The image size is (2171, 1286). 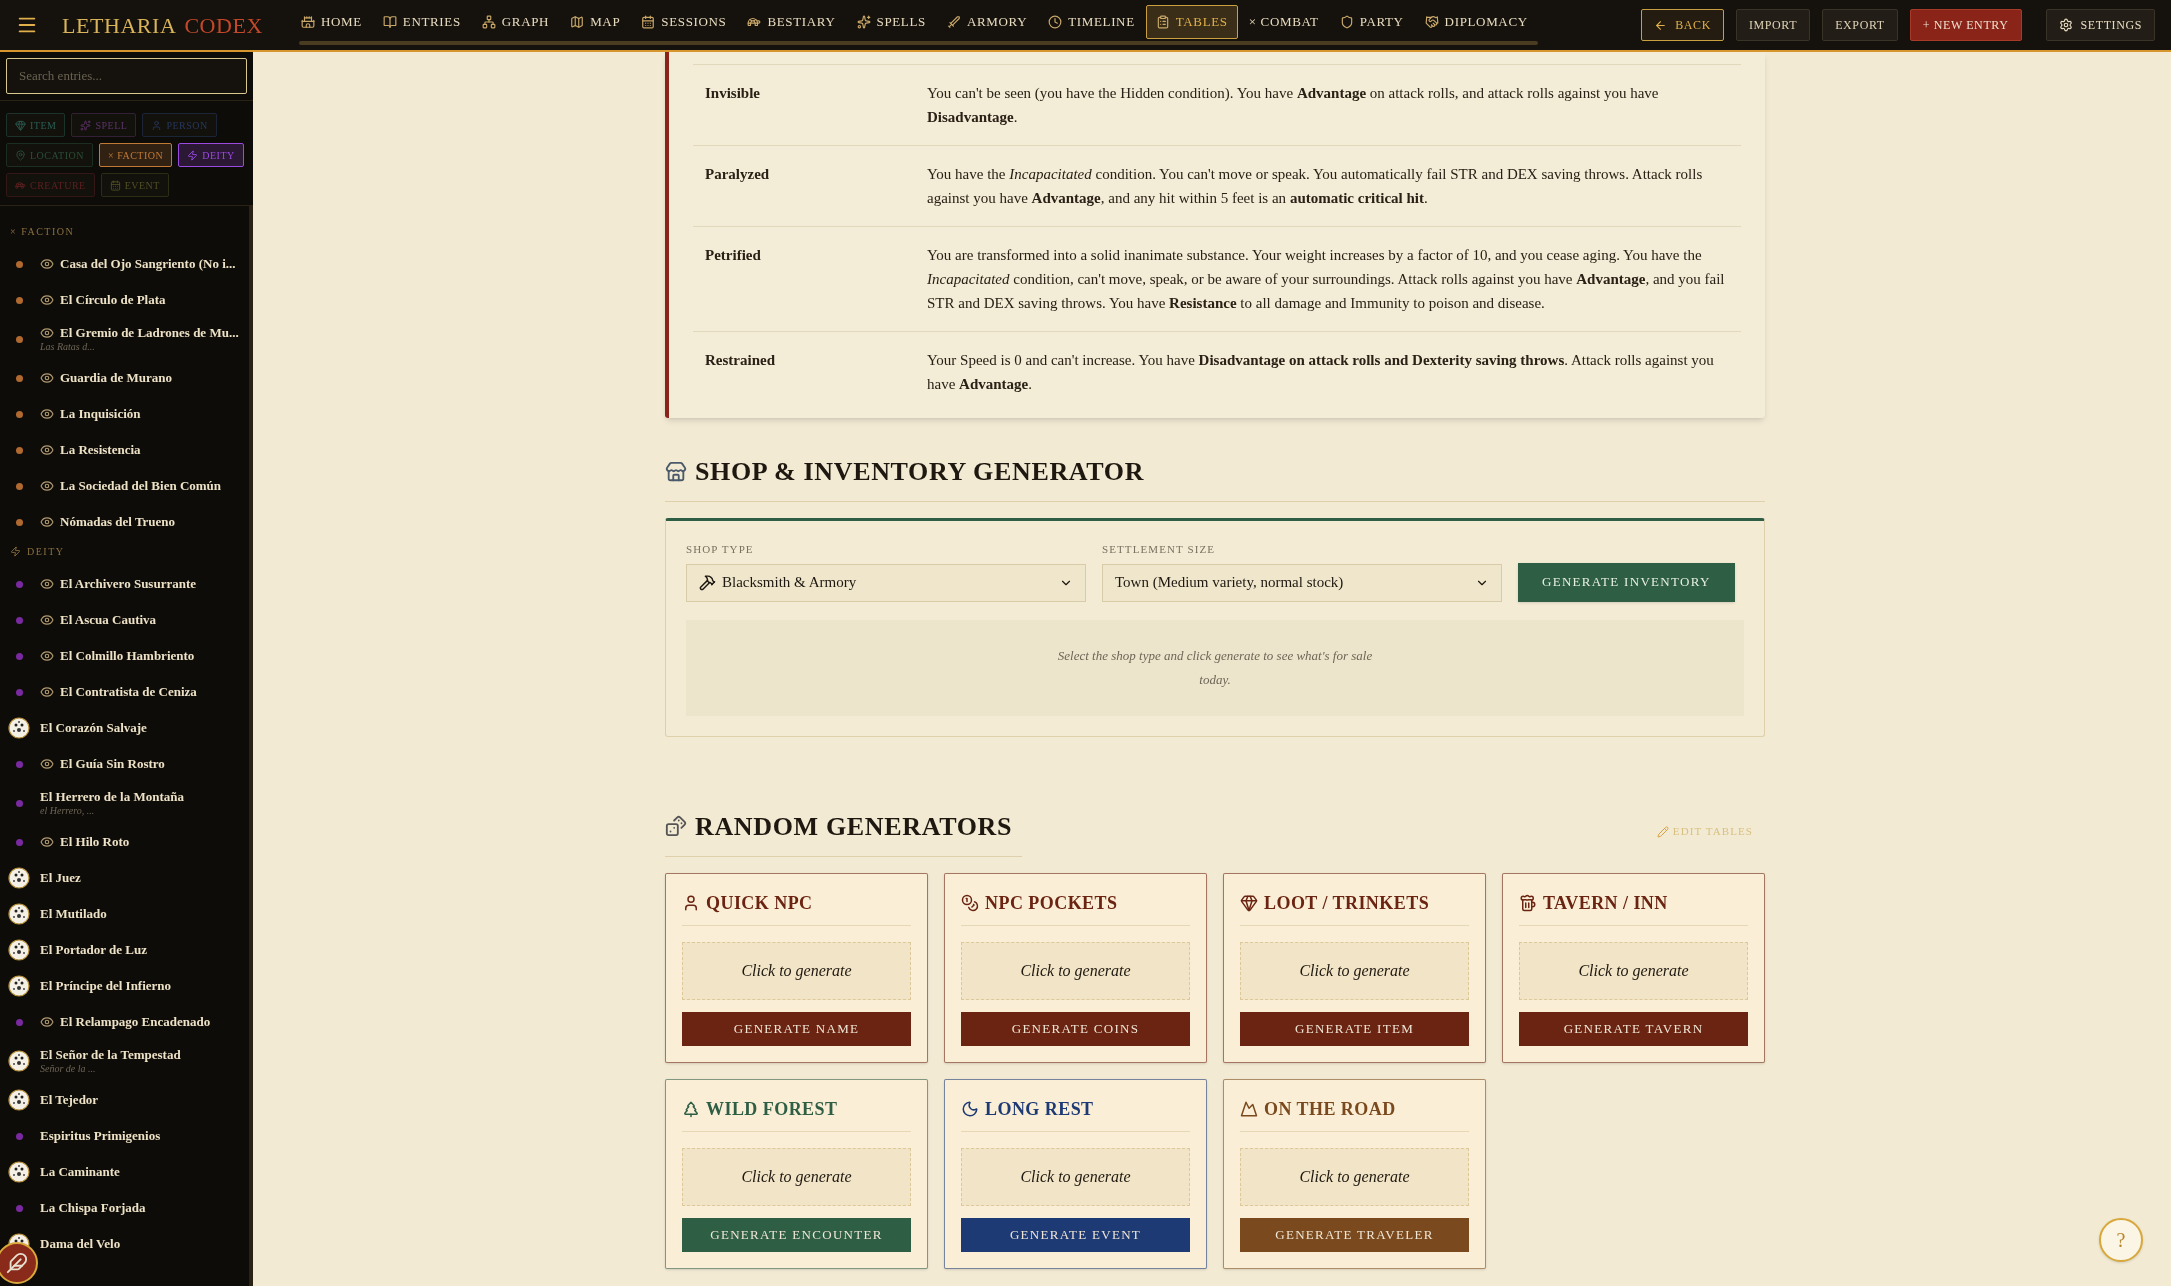 What do you see at coordinates (1051, 903) in the screenshot?
I see `card-title: NPC POCKETS` at bounding box center [1051, 903].